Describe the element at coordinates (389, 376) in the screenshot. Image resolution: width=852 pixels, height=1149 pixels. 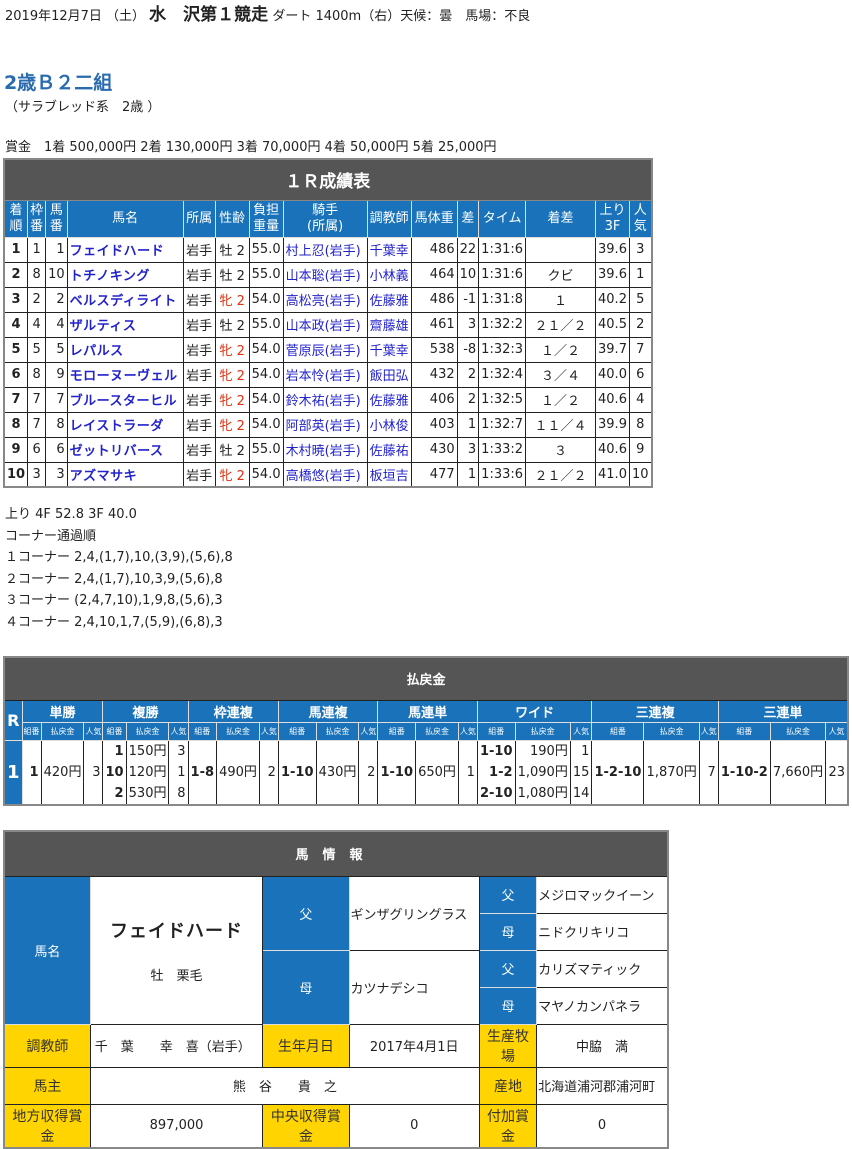
I see `trainer-link: 飯田弘` at that location.